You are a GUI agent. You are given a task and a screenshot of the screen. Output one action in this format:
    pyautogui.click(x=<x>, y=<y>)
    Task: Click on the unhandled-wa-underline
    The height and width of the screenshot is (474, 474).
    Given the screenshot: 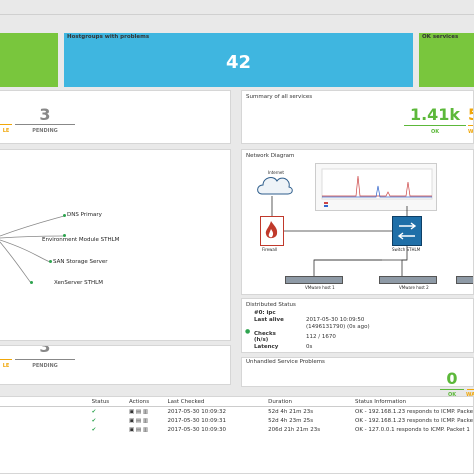 What is the action you would take?
    pyautogui.click(x=470, y=389)
    